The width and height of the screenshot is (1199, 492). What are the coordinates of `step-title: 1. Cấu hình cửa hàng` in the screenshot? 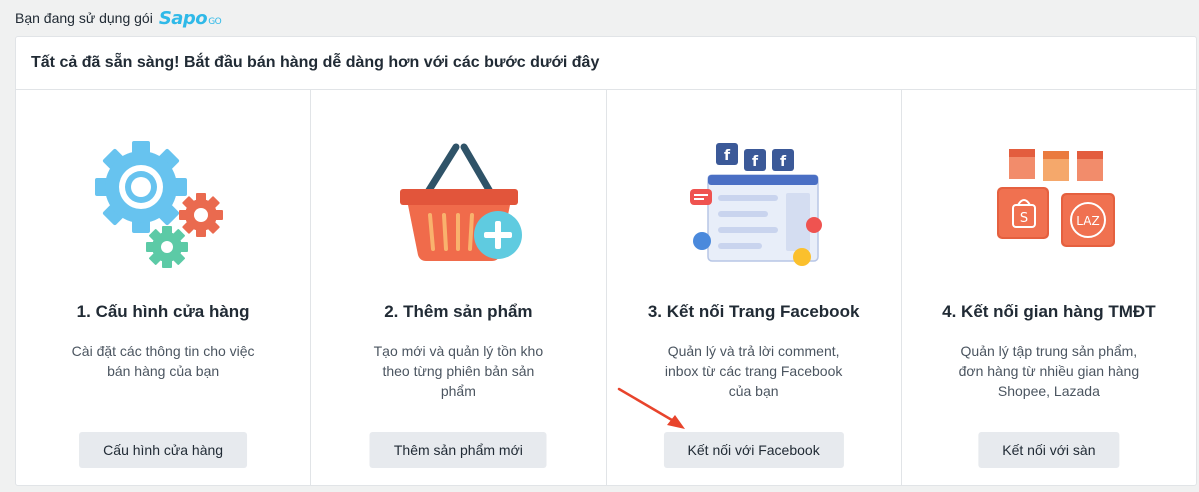 It's located at (163, 311).